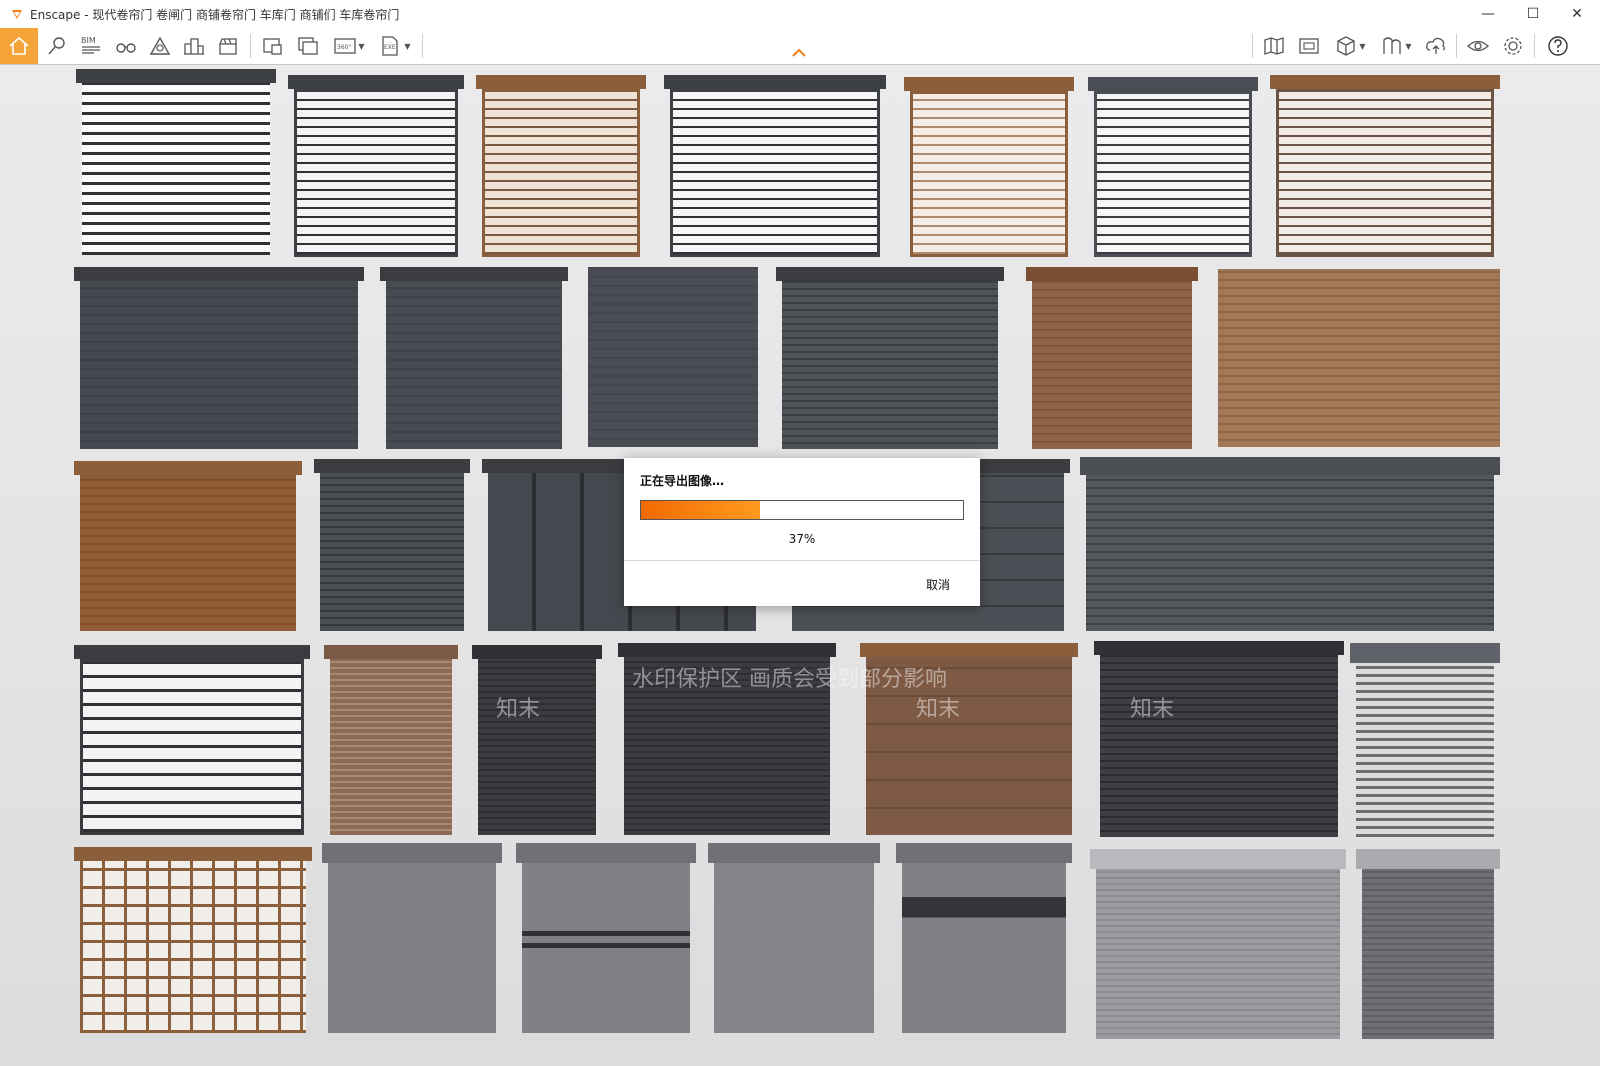  I want to click on progress-percent-label: 37%, so click(802, 539).